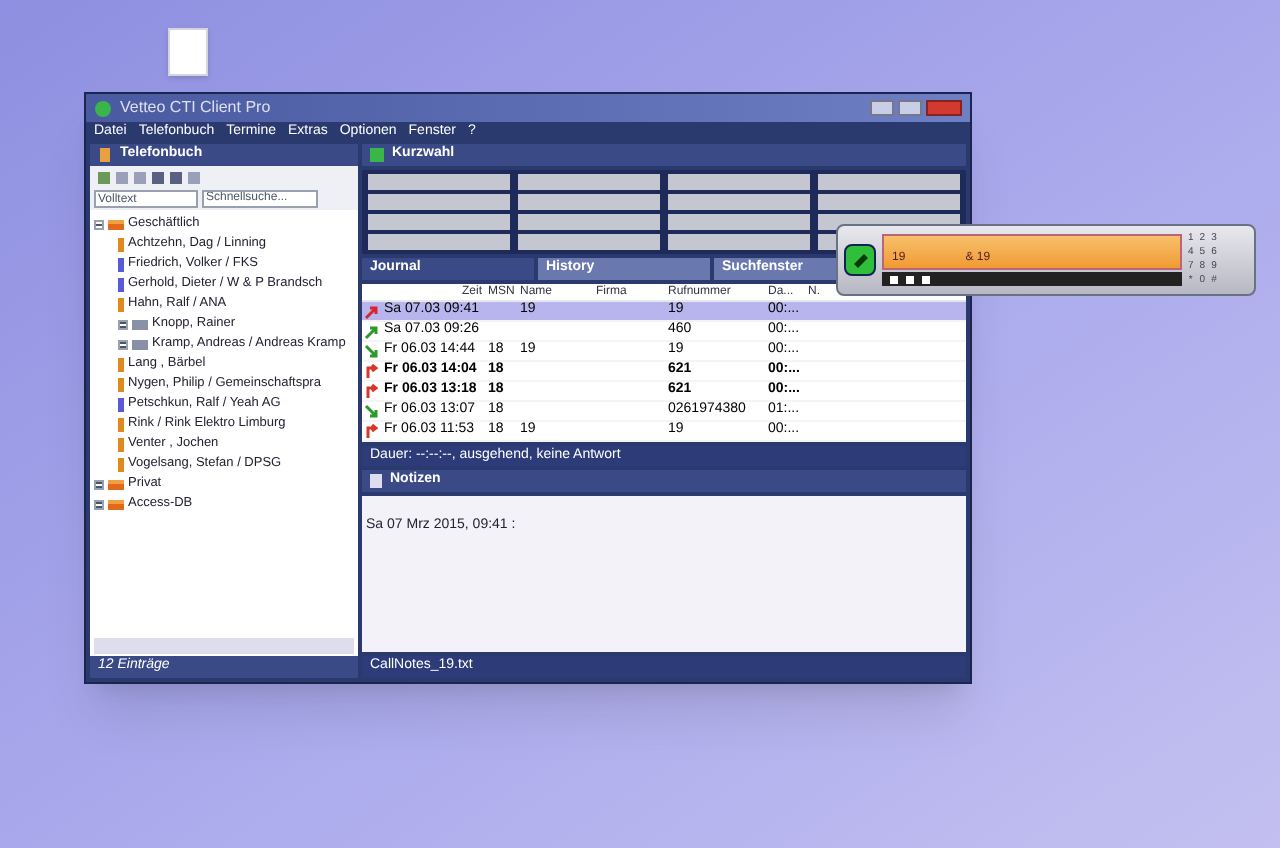 This screenshot has height=848, width=1280. I want to click on app-logo-icon, so click(103, 108).